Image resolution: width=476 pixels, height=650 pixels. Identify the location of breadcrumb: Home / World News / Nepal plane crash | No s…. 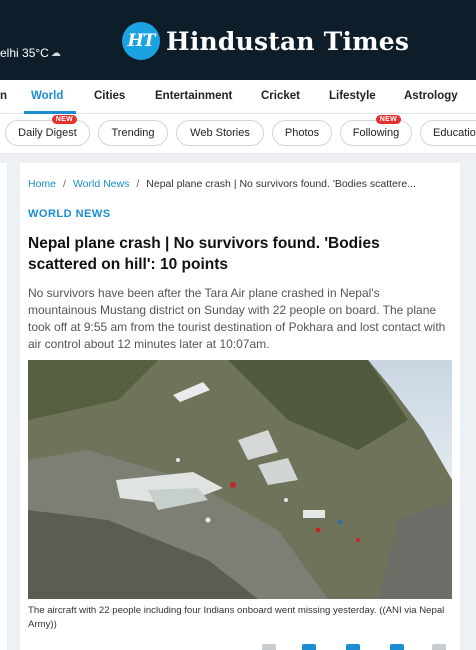
(222, 184).